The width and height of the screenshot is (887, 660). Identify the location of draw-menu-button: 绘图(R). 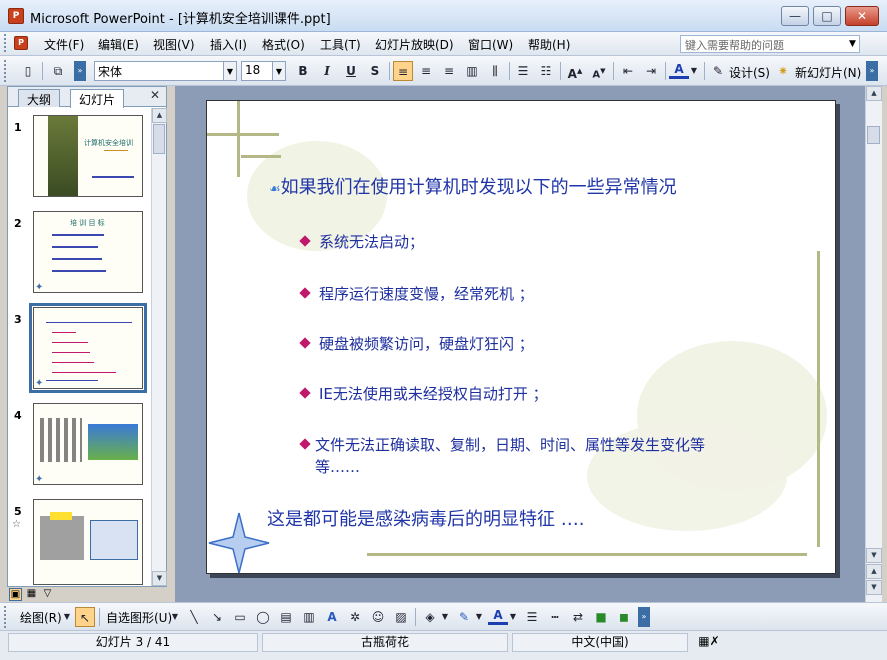
(41, 617).